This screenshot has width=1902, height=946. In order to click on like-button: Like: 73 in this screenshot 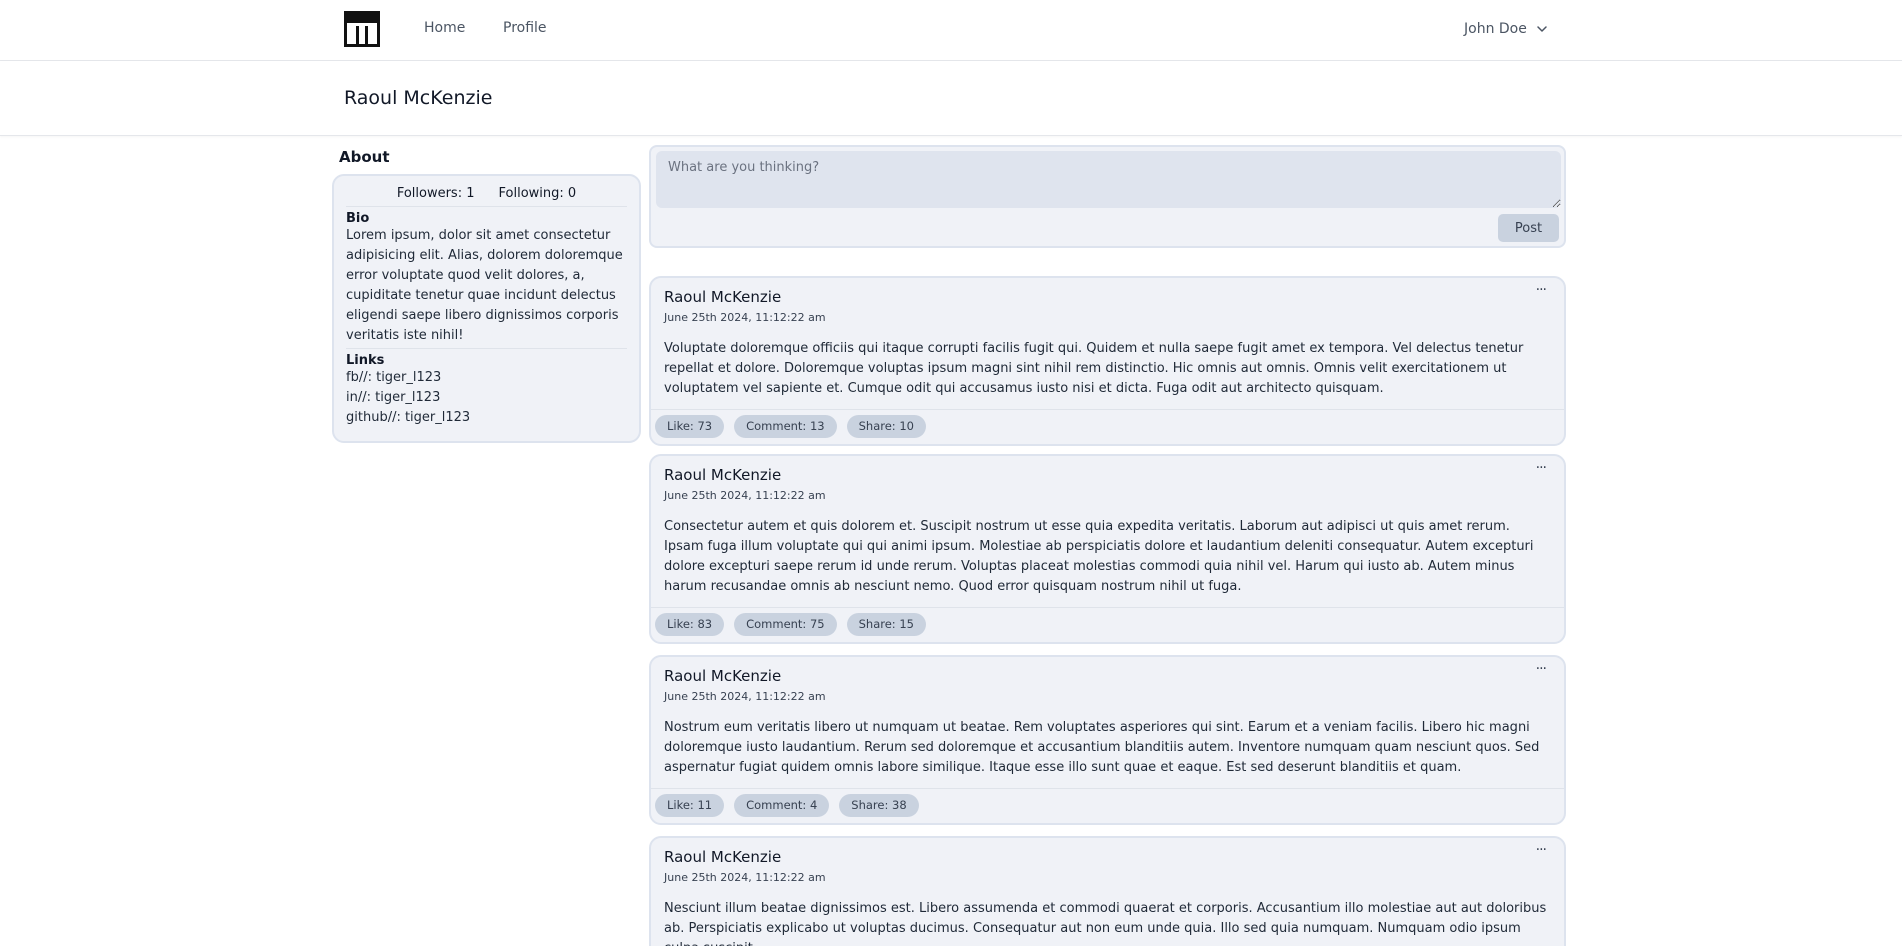, I will do `click(690, 426)`.